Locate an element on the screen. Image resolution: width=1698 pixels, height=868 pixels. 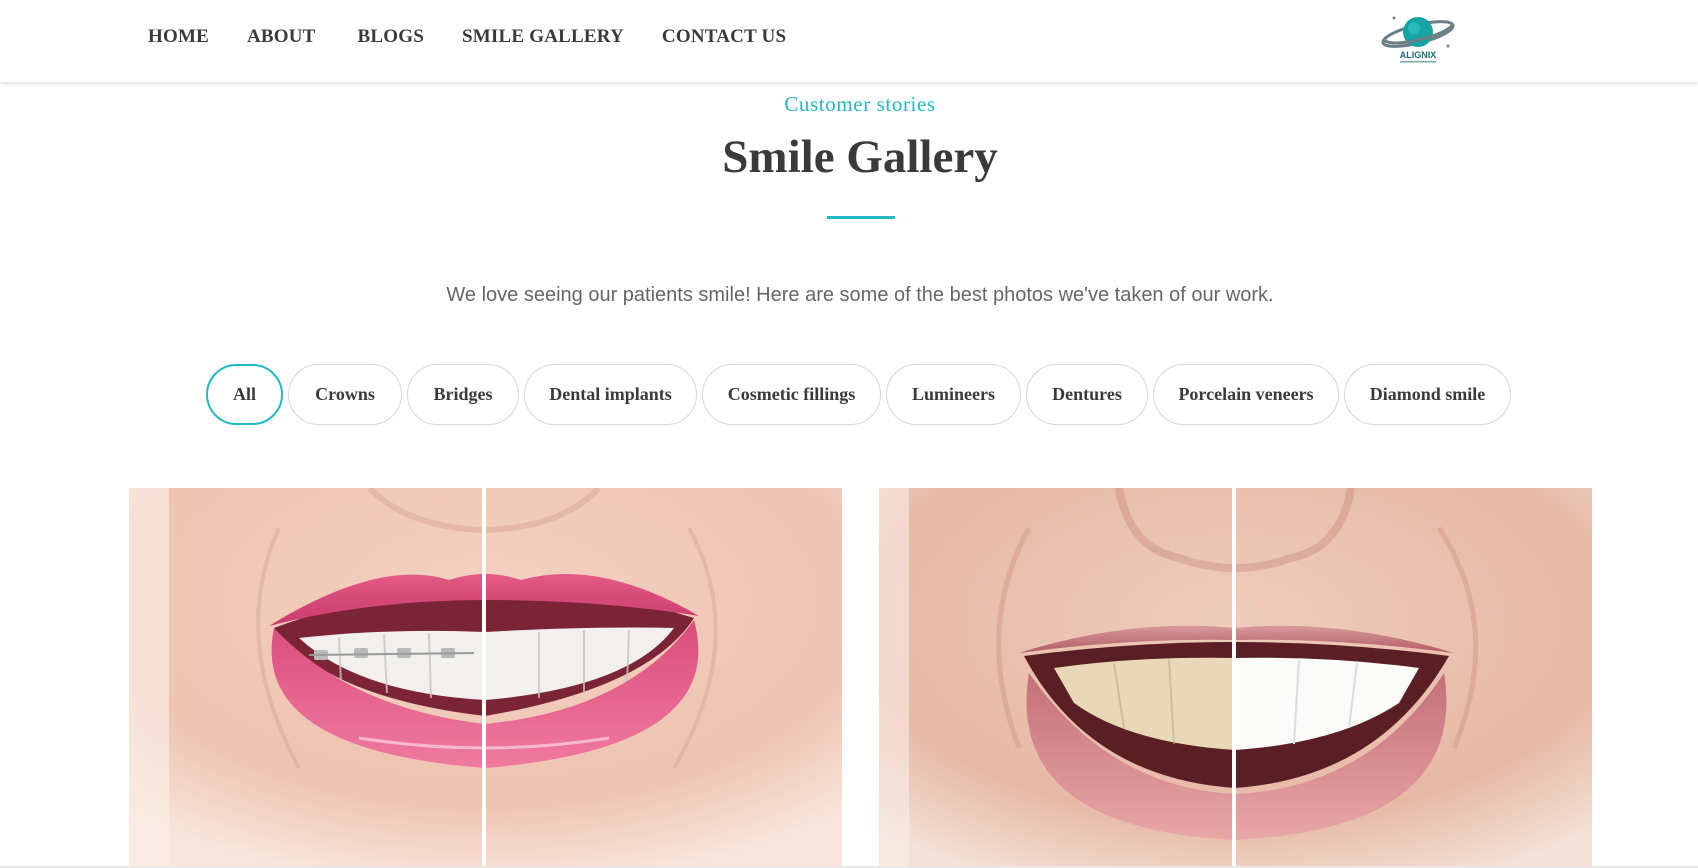
page-title: Smile Gallery is located at coordinates (860, 157).